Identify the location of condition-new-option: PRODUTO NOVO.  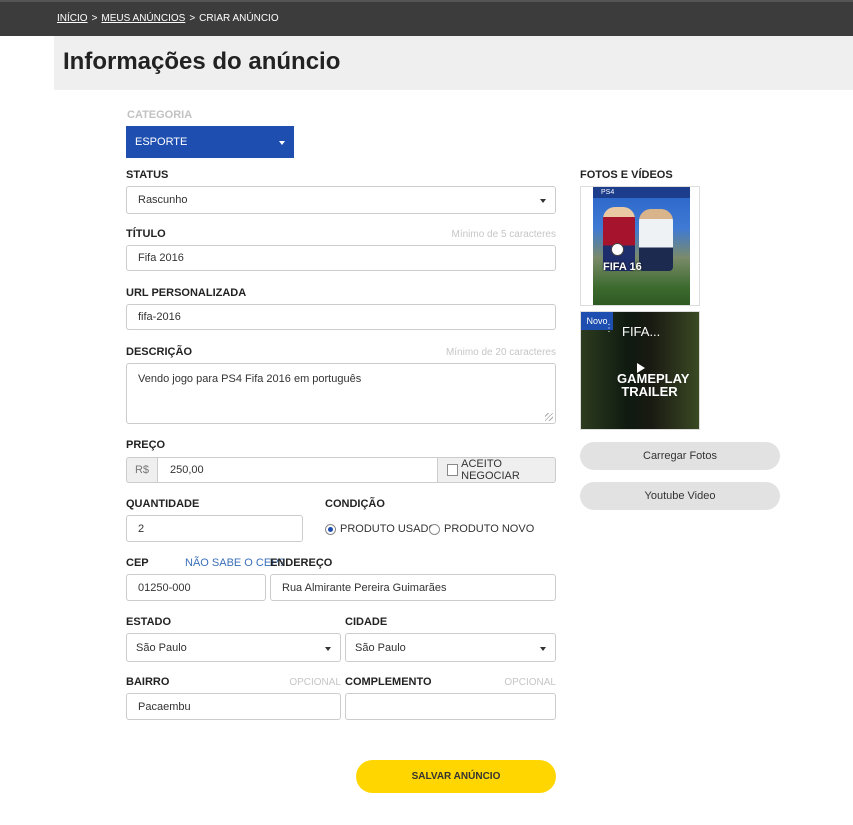
(481, 529).